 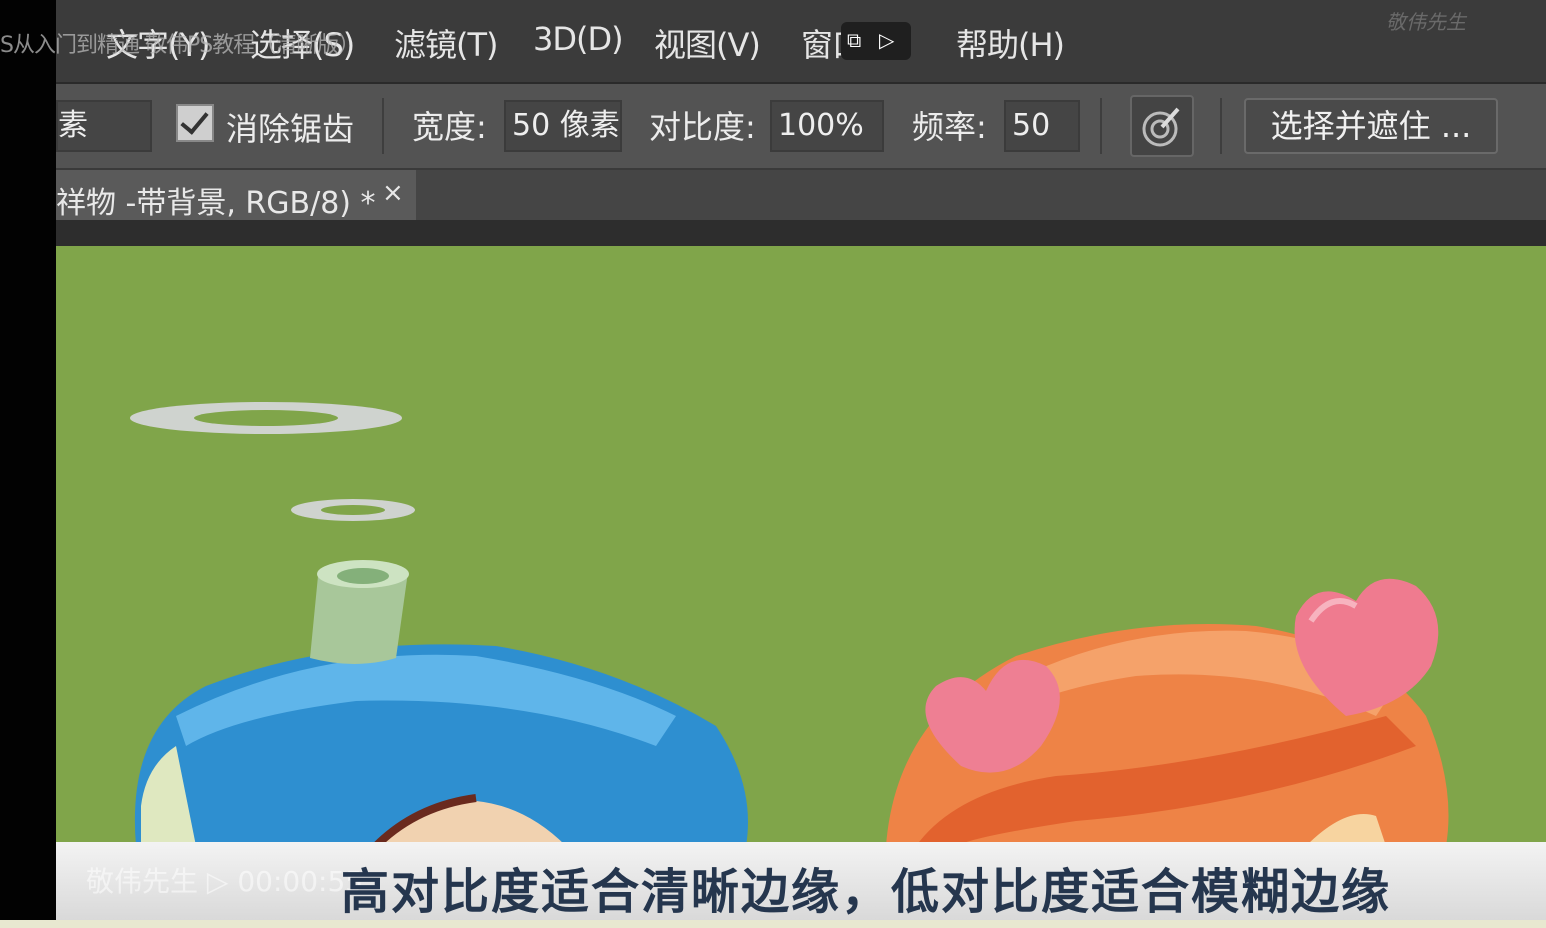 I want to click on frequency-label: 频率:, so click(x=949, y=127).